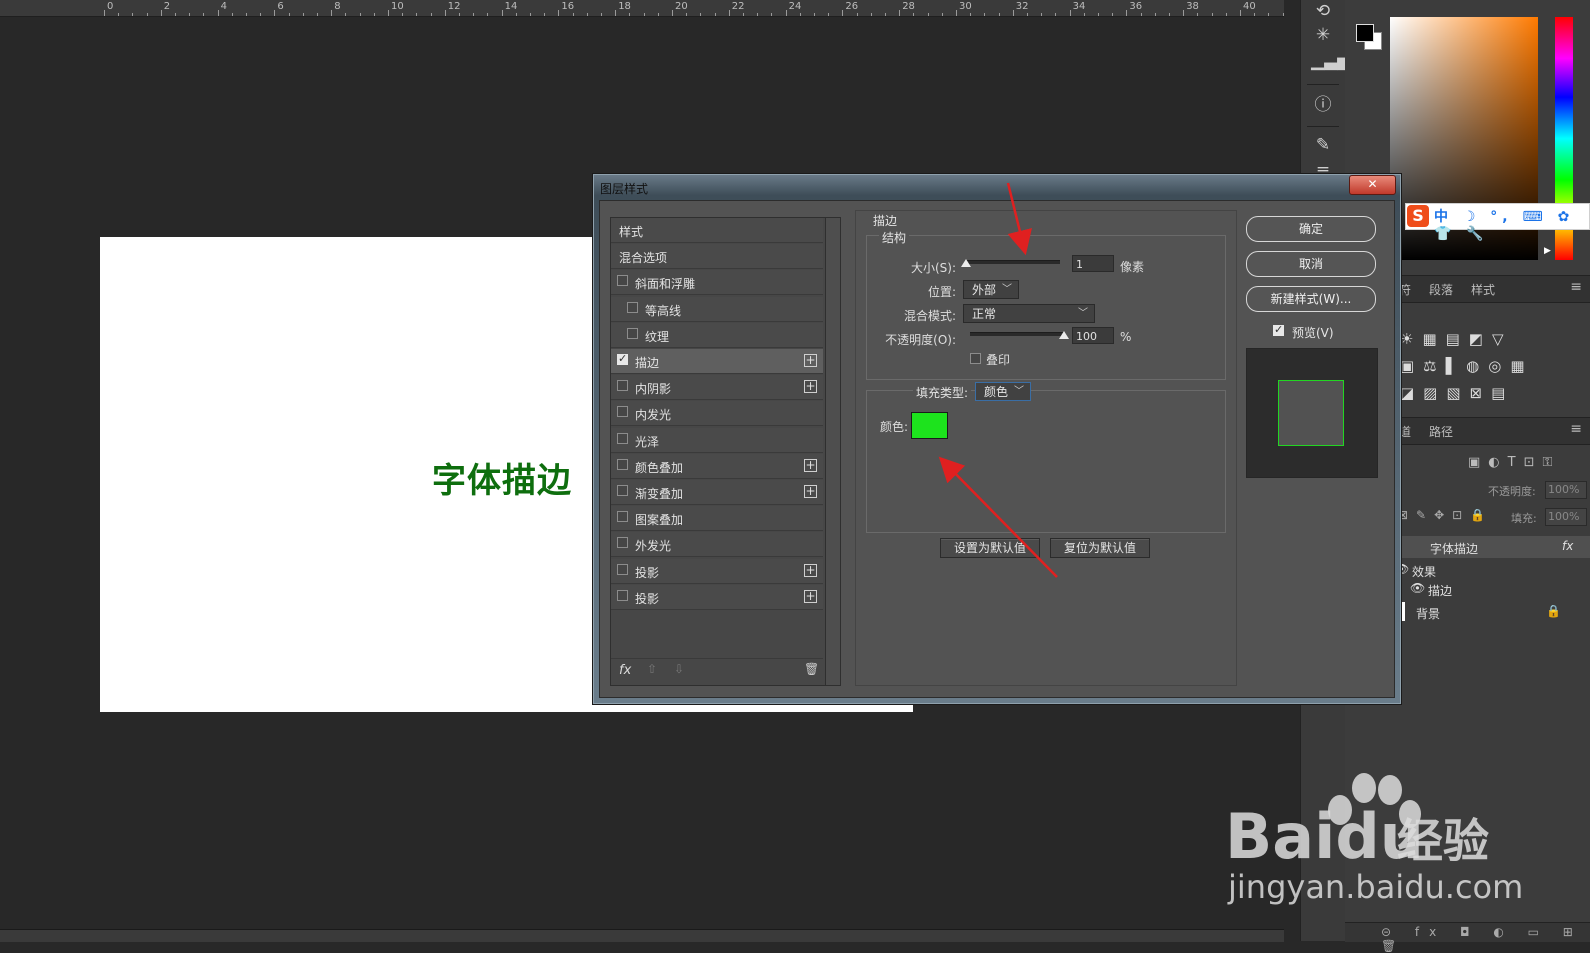 The height and width of the screenshot is (953, 1590). I want to click on fx-menu-button: fx, so click(625, 670).